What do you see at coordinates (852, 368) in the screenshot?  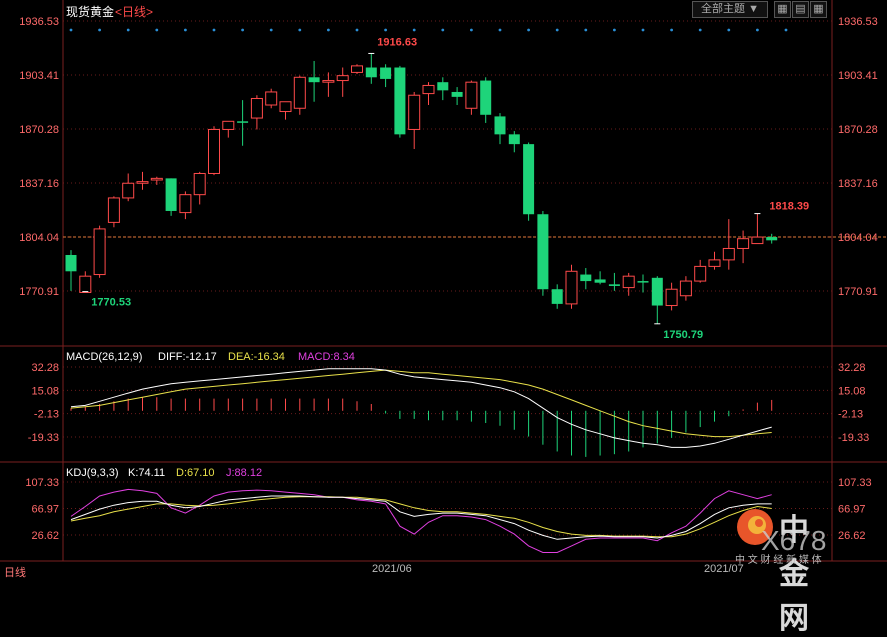 I see `y-tick-label-right: 32.28` at bounding box center [852, 368].